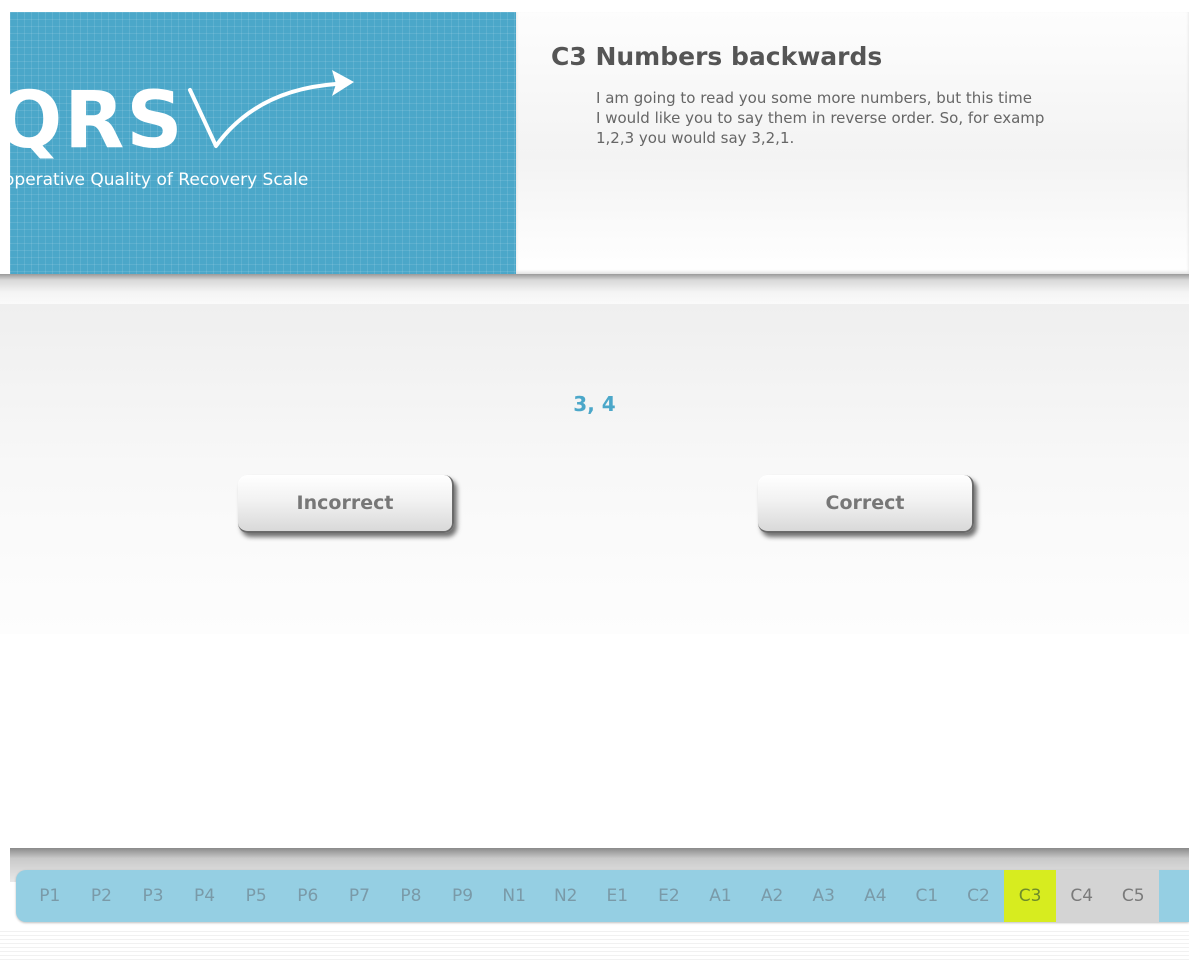  I want to click on nav-item-c5: C5, so click(1133, 896).